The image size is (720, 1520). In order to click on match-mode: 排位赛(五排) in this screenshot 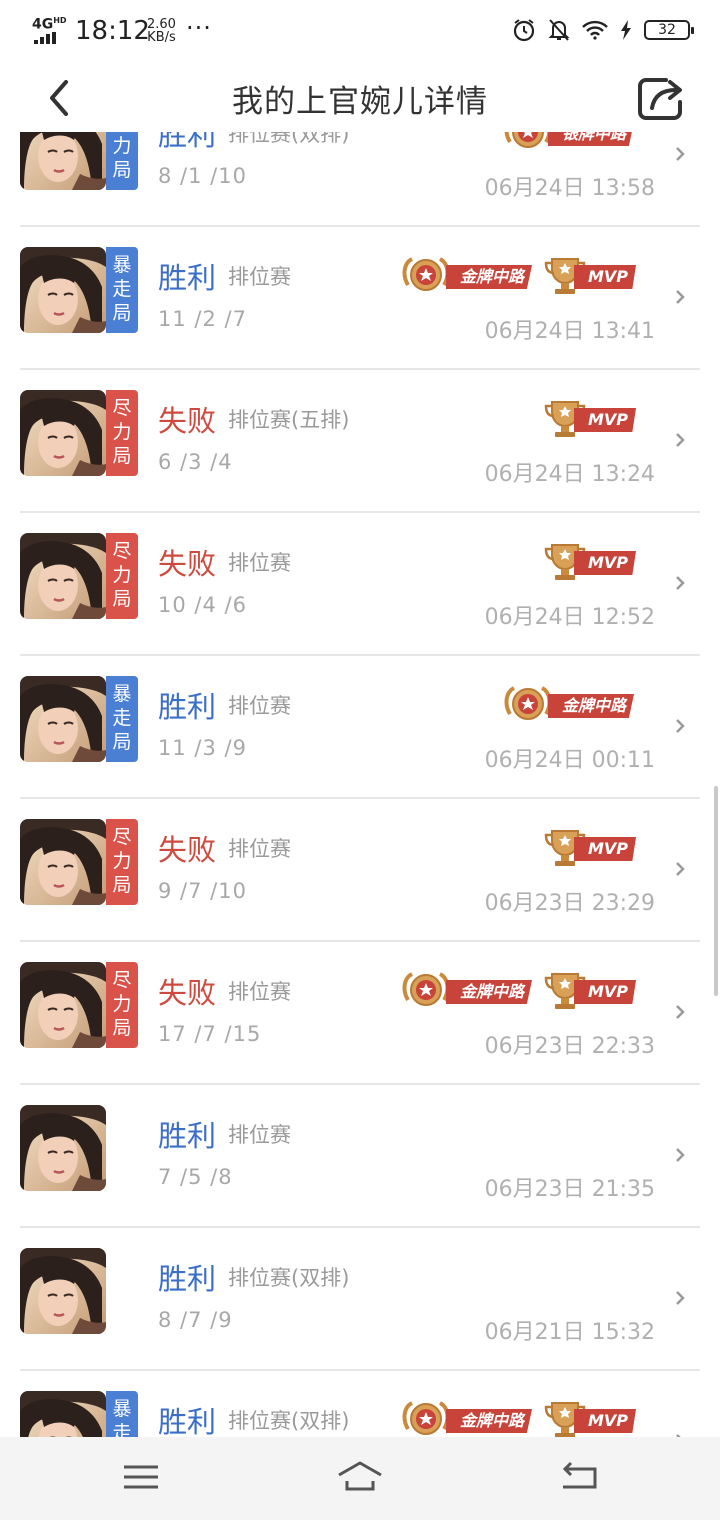, I will do `click(289, 420)`.